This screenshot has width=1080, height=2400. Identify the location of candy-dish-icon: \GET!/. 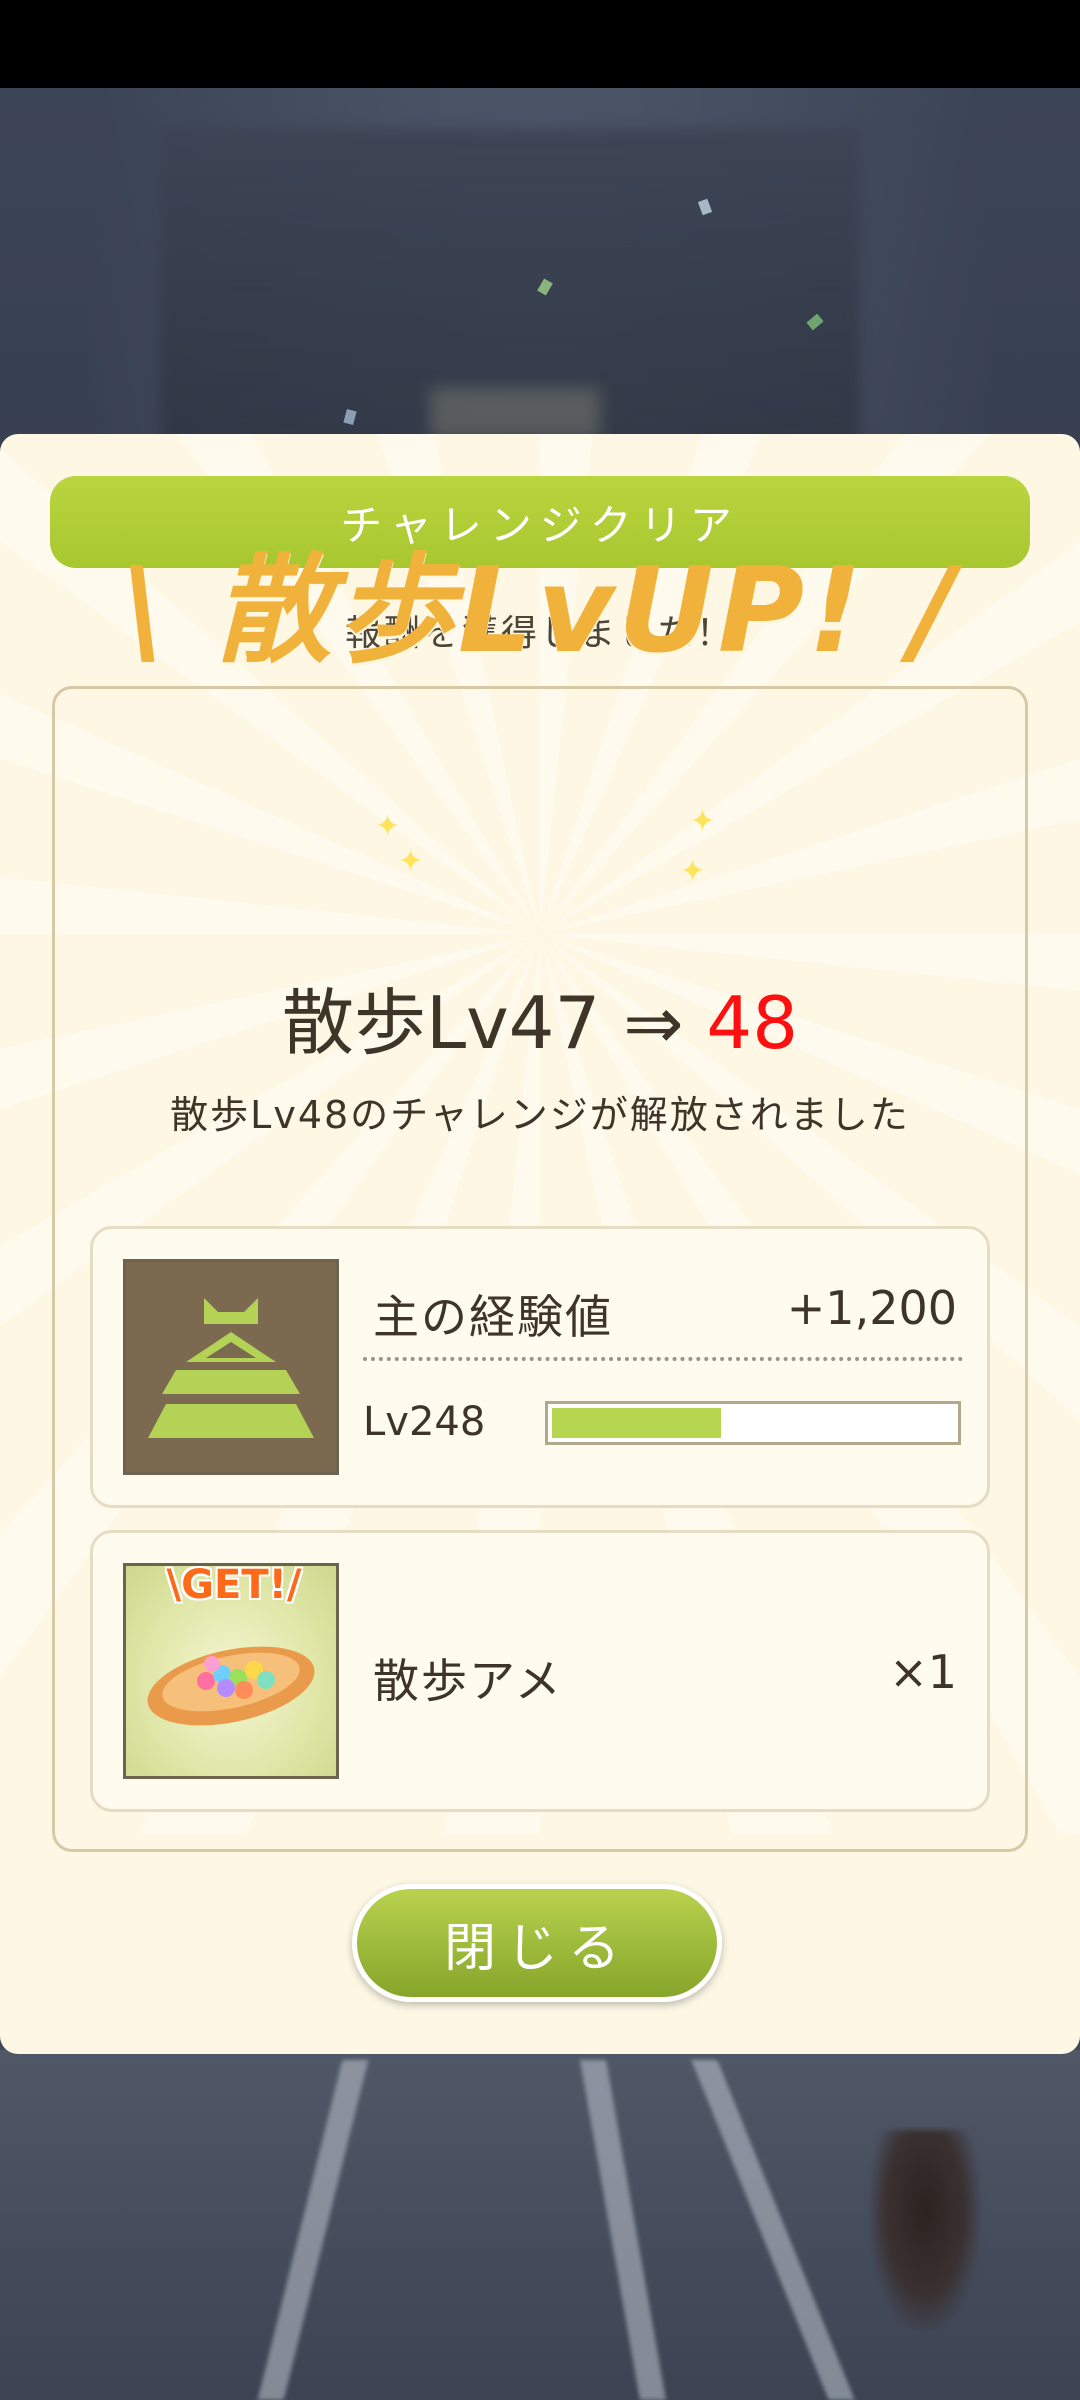
(231, 1670).